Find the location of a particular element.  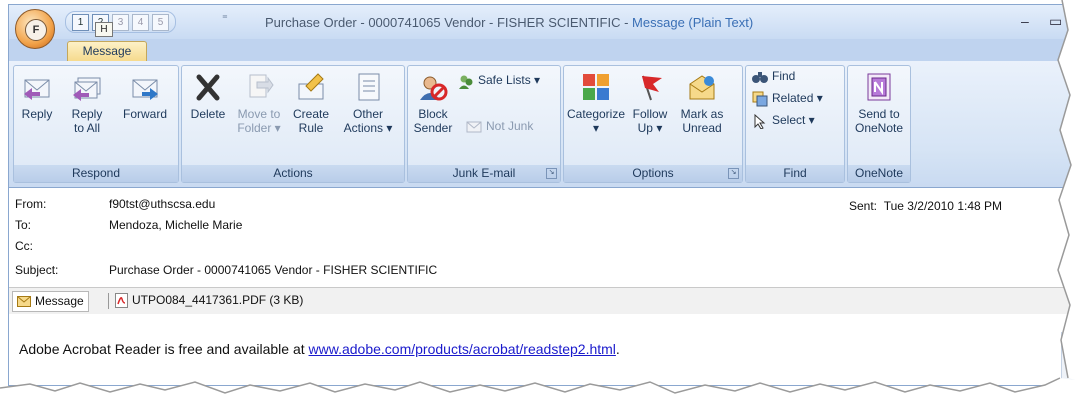

safe-lists-label: Safe Lists ▾ is located at coordinates (509, 80).